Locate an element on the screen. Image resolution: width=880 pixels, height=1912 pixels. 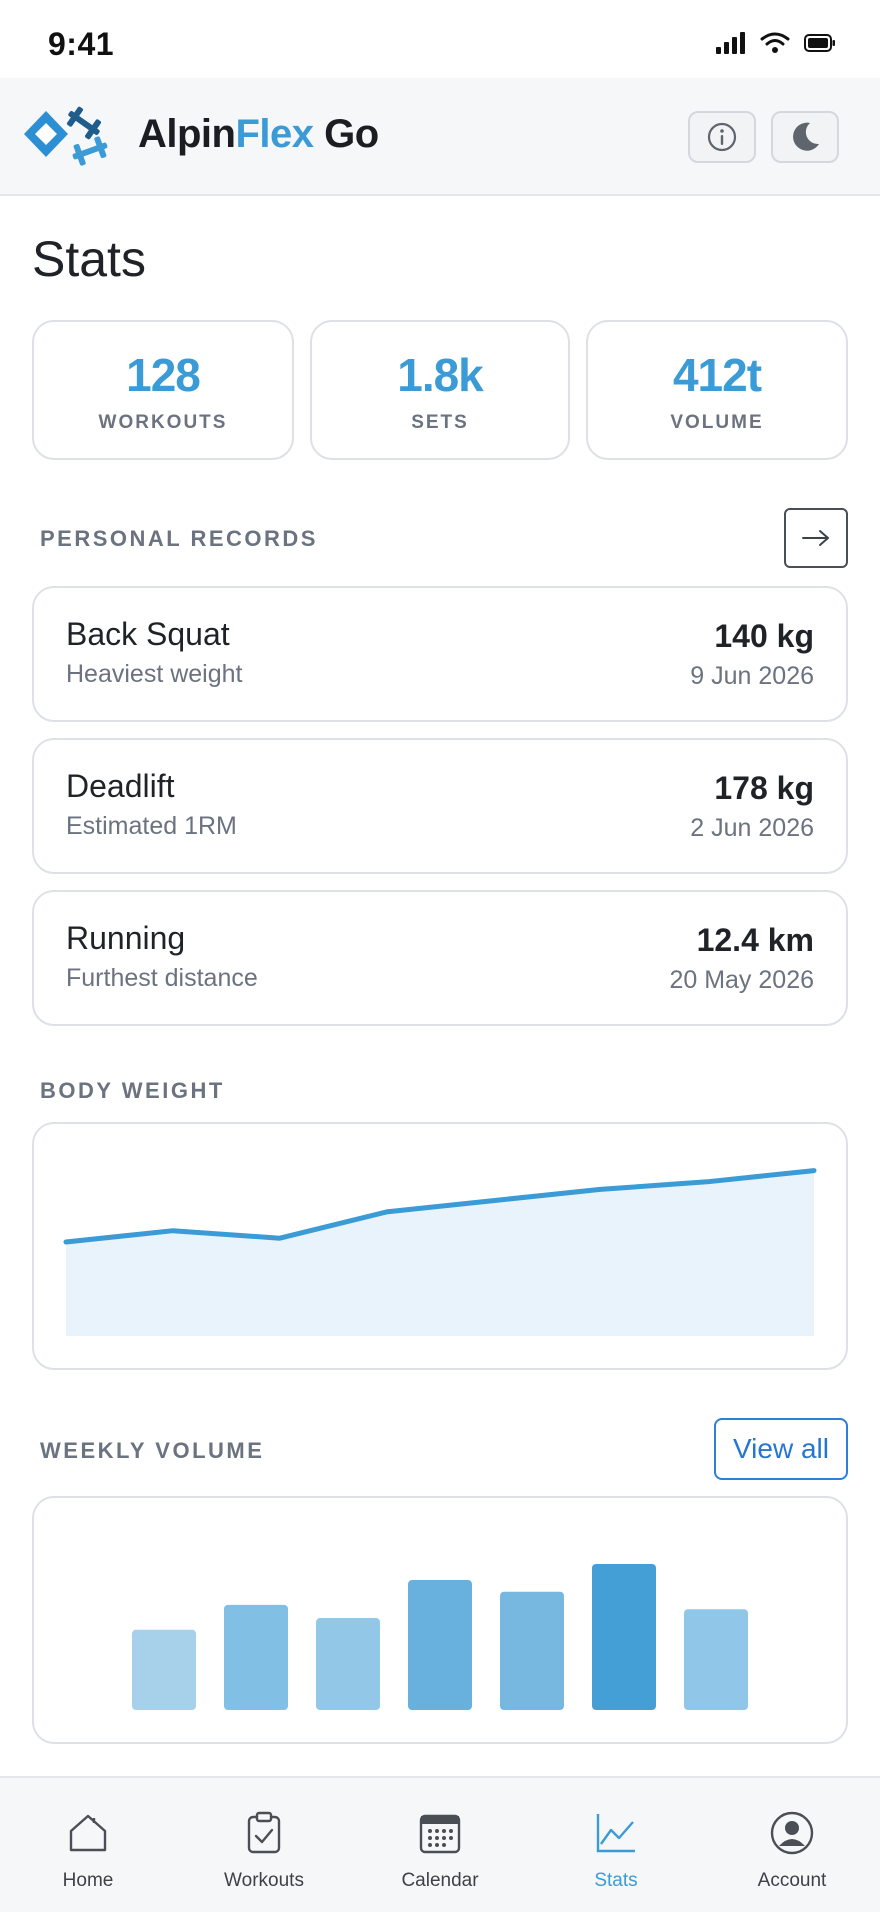
weekly-volume-chart-card is located at coordinates (440, 1620).